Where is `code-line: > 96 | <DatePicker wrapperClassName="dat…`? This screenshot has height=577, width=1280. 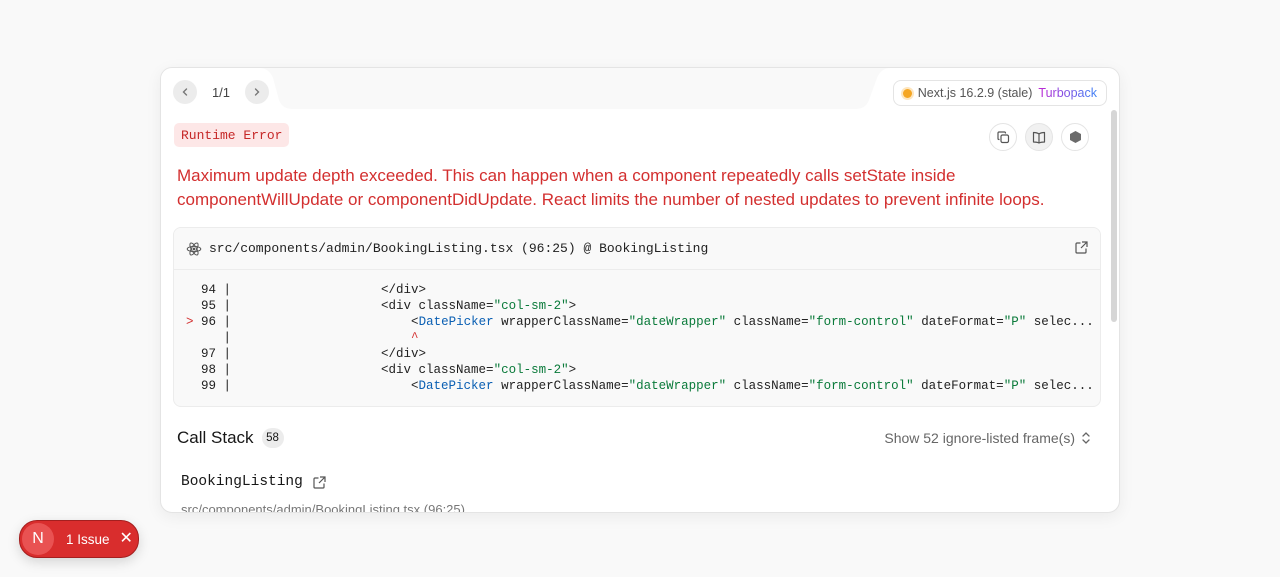 code-line: > 96 | <DatePicker wrapperClassName="dat… is located at coordinates (640, 322).